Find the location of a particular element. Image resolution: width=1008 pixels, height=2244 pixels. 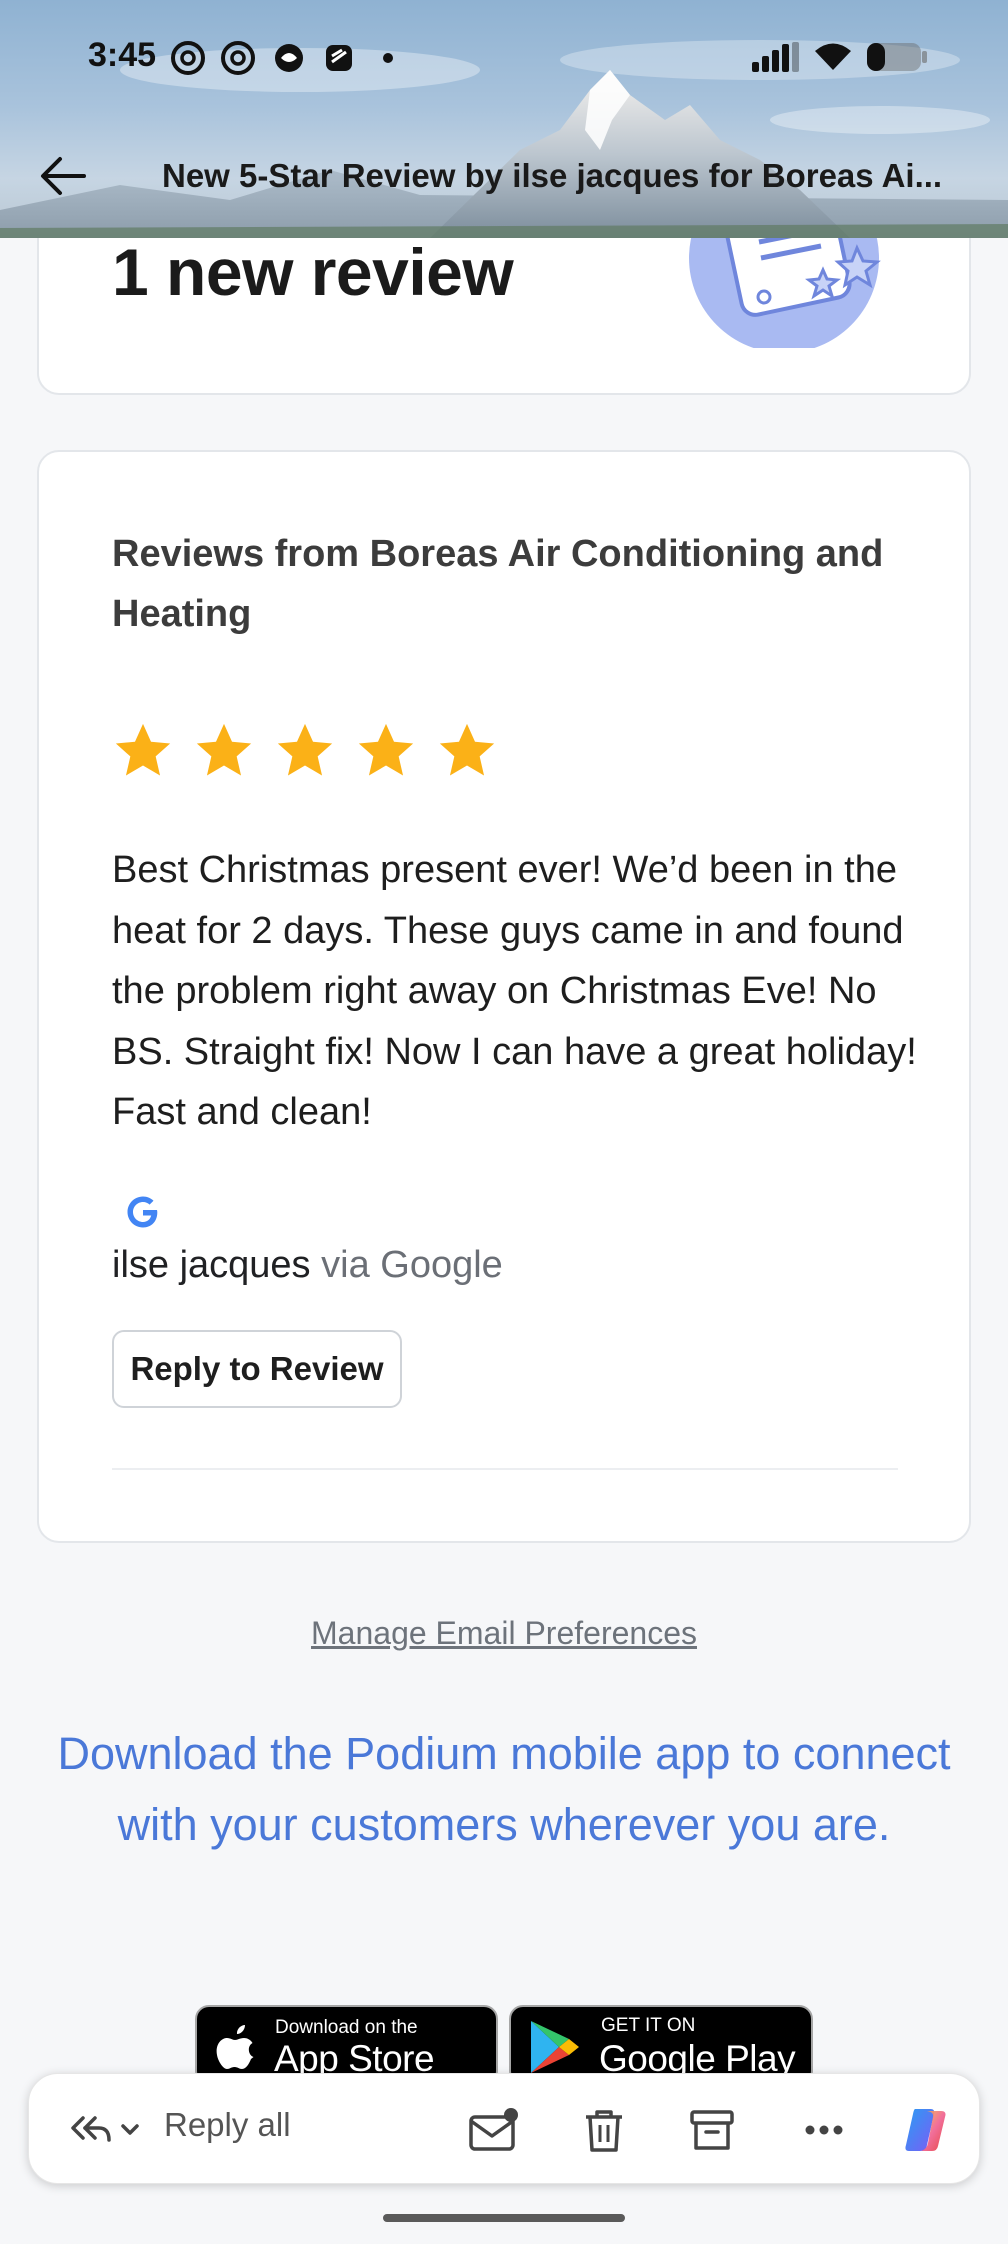

status-bar: 3:45 is located at coordinates (504, 55).